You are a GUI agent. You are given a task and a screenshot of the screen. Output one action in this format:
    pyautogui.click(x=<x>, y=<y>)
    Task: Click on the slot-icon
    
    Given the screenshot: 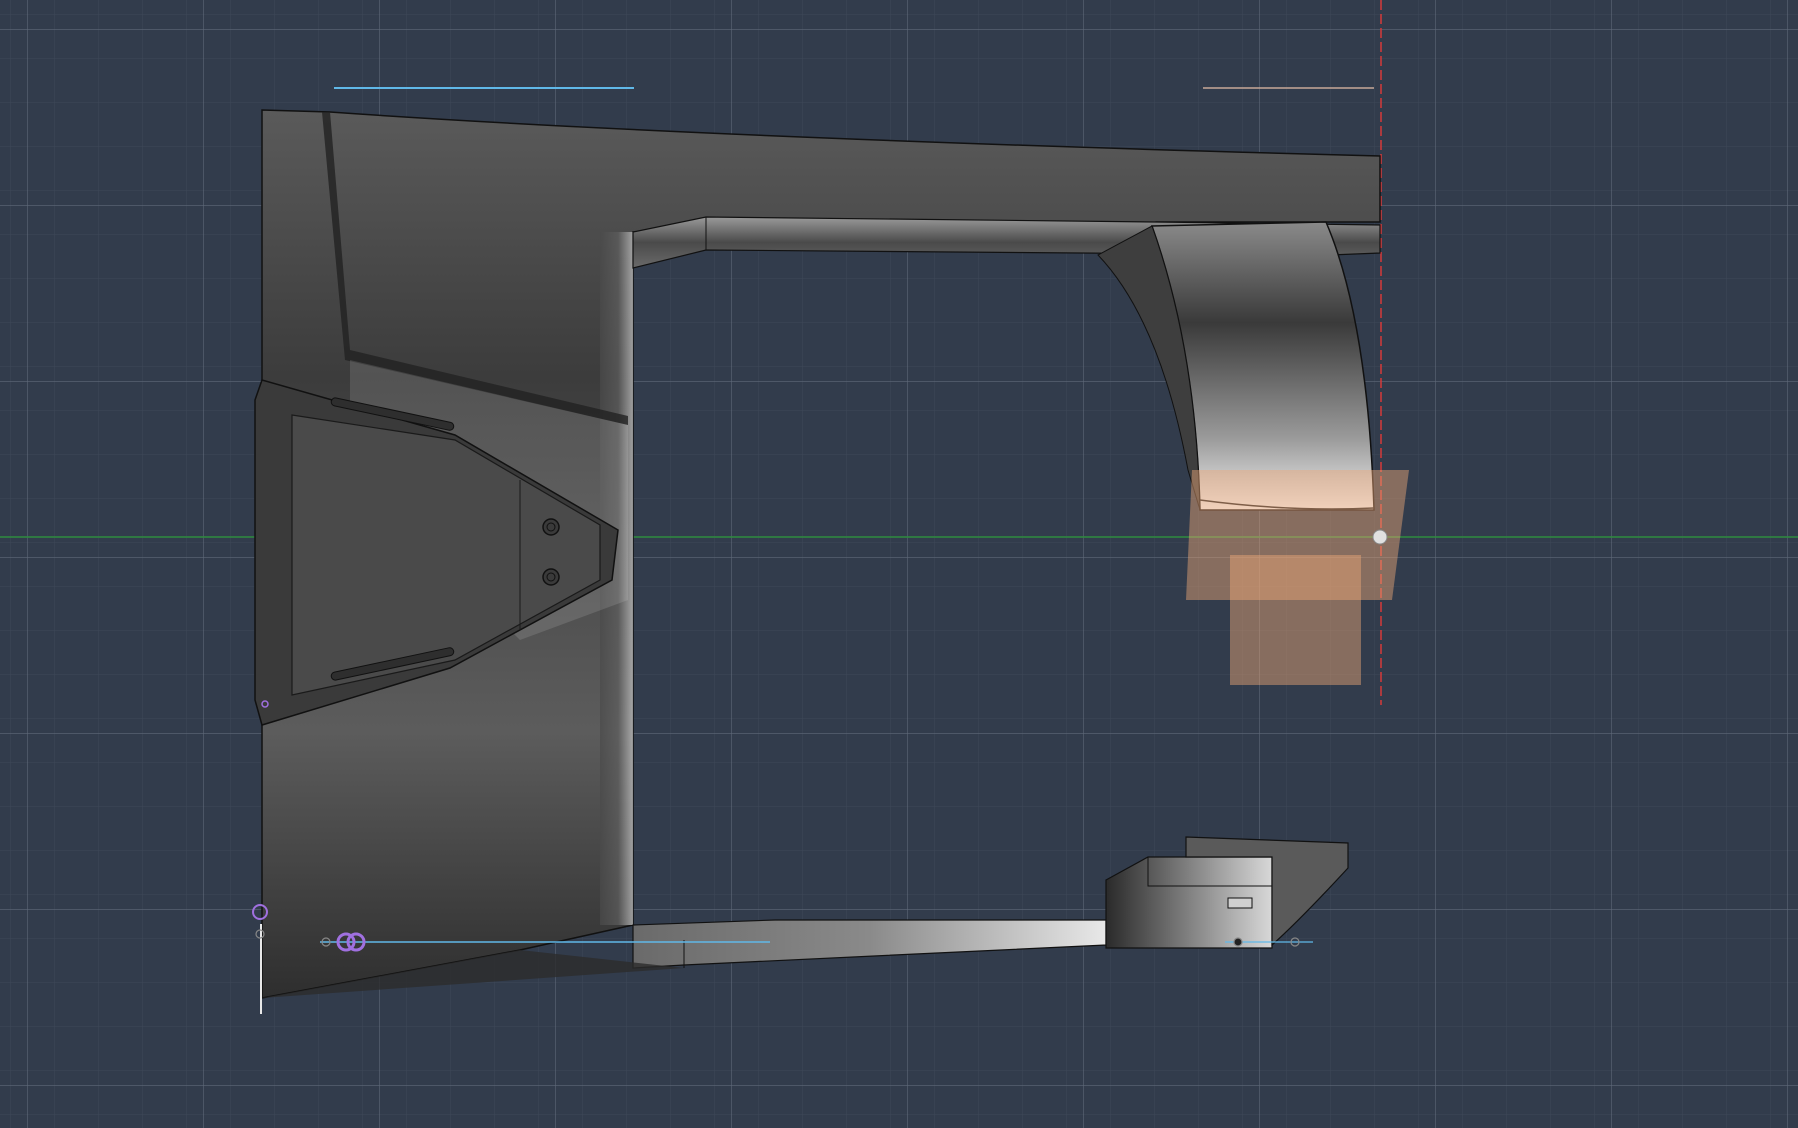 What is the action you would take?
    pyautogui.click(x=1240, y=903)
    